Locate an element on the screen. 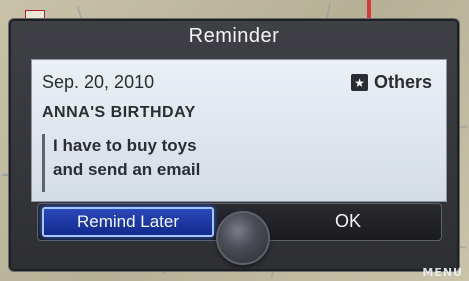  note-line: and send an email is located at coordinates (127, 169).